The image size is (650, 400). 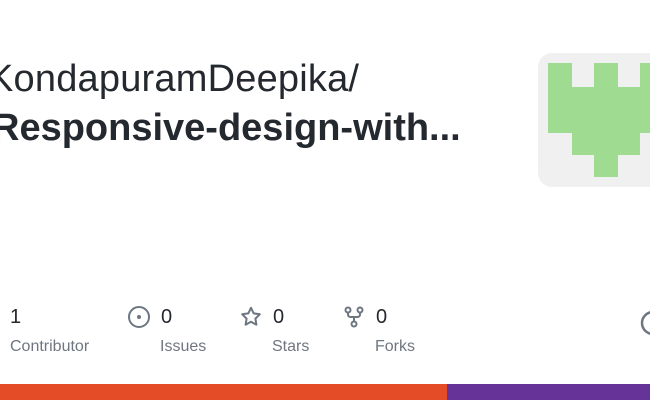 I want to click on issue-icon, so click(x=139, y=317).